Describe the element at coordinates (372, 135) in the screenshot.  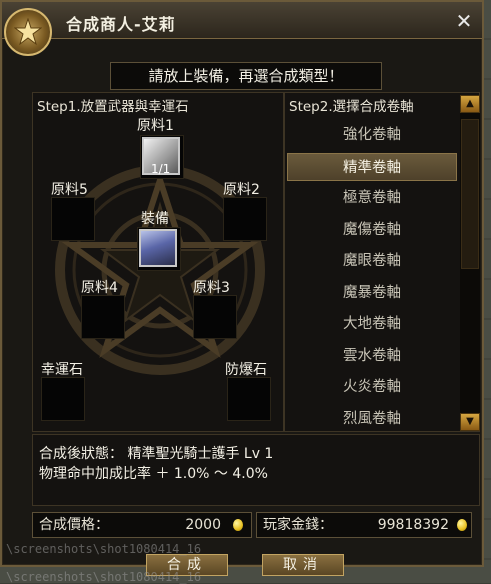
I see `scroll-item: 強化卷軸` at that location.